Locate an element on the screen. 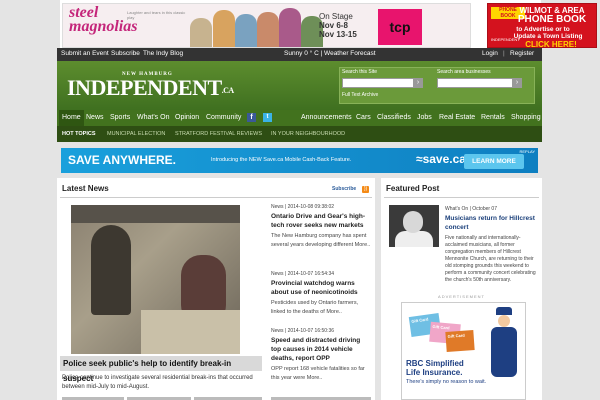 The width and height of the screenshot is (600, 400). news-item-meta: News | 2014-10-08 09:38:02 is located at coordinates (303, 207).